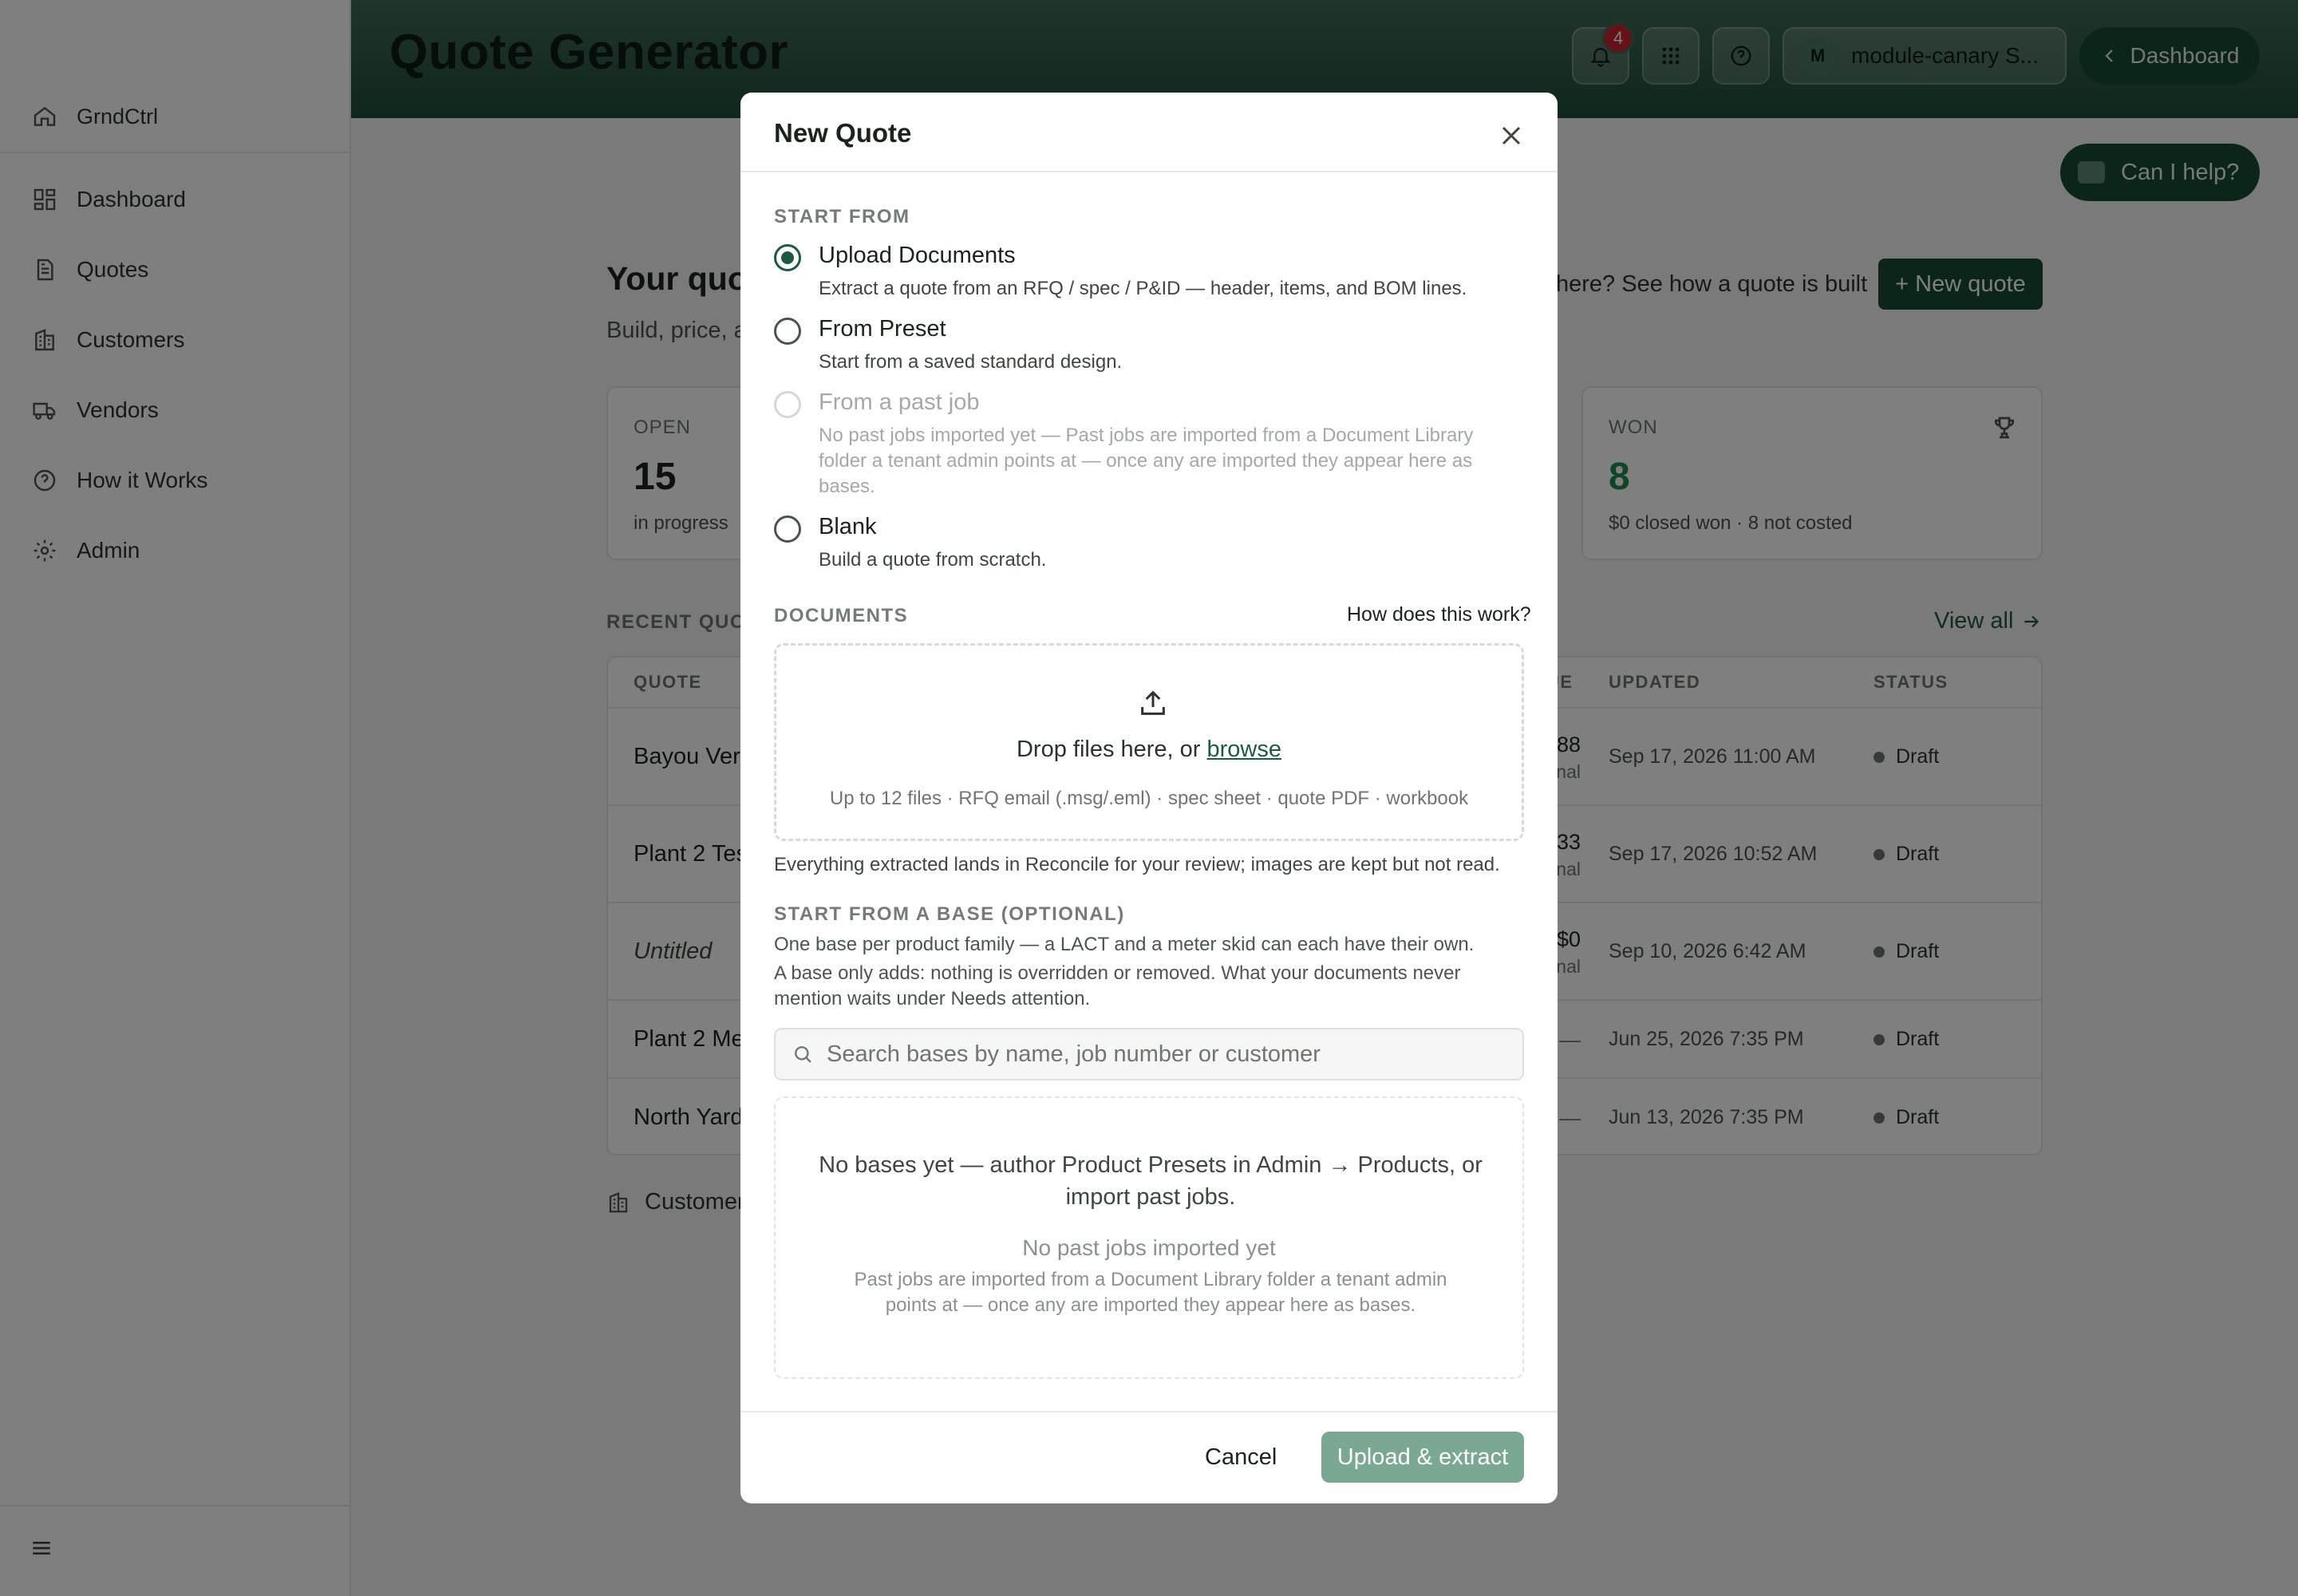 This screenshot has height=1596, width=2298. Describe the element at coordinates (950, 914) in the screenshot. I see `base-label: START FROM A BASE (OPTIONAL)` at that location.